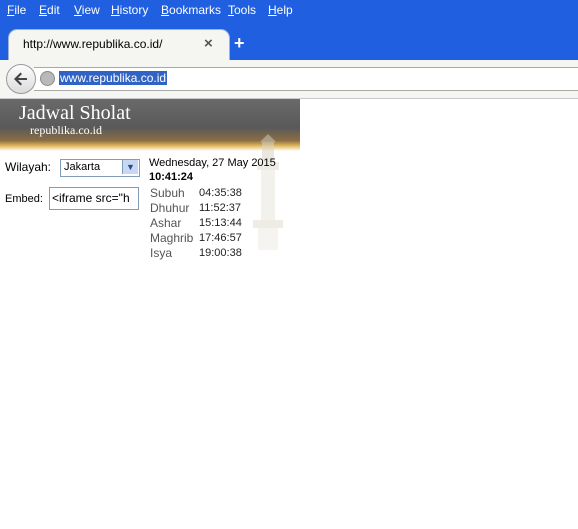 This screenshot has width=578, height=529. Describe the element at coordinates (220, 223) in the screenshot. I see `prayer-time-ashar: 15:13:44` at that location.